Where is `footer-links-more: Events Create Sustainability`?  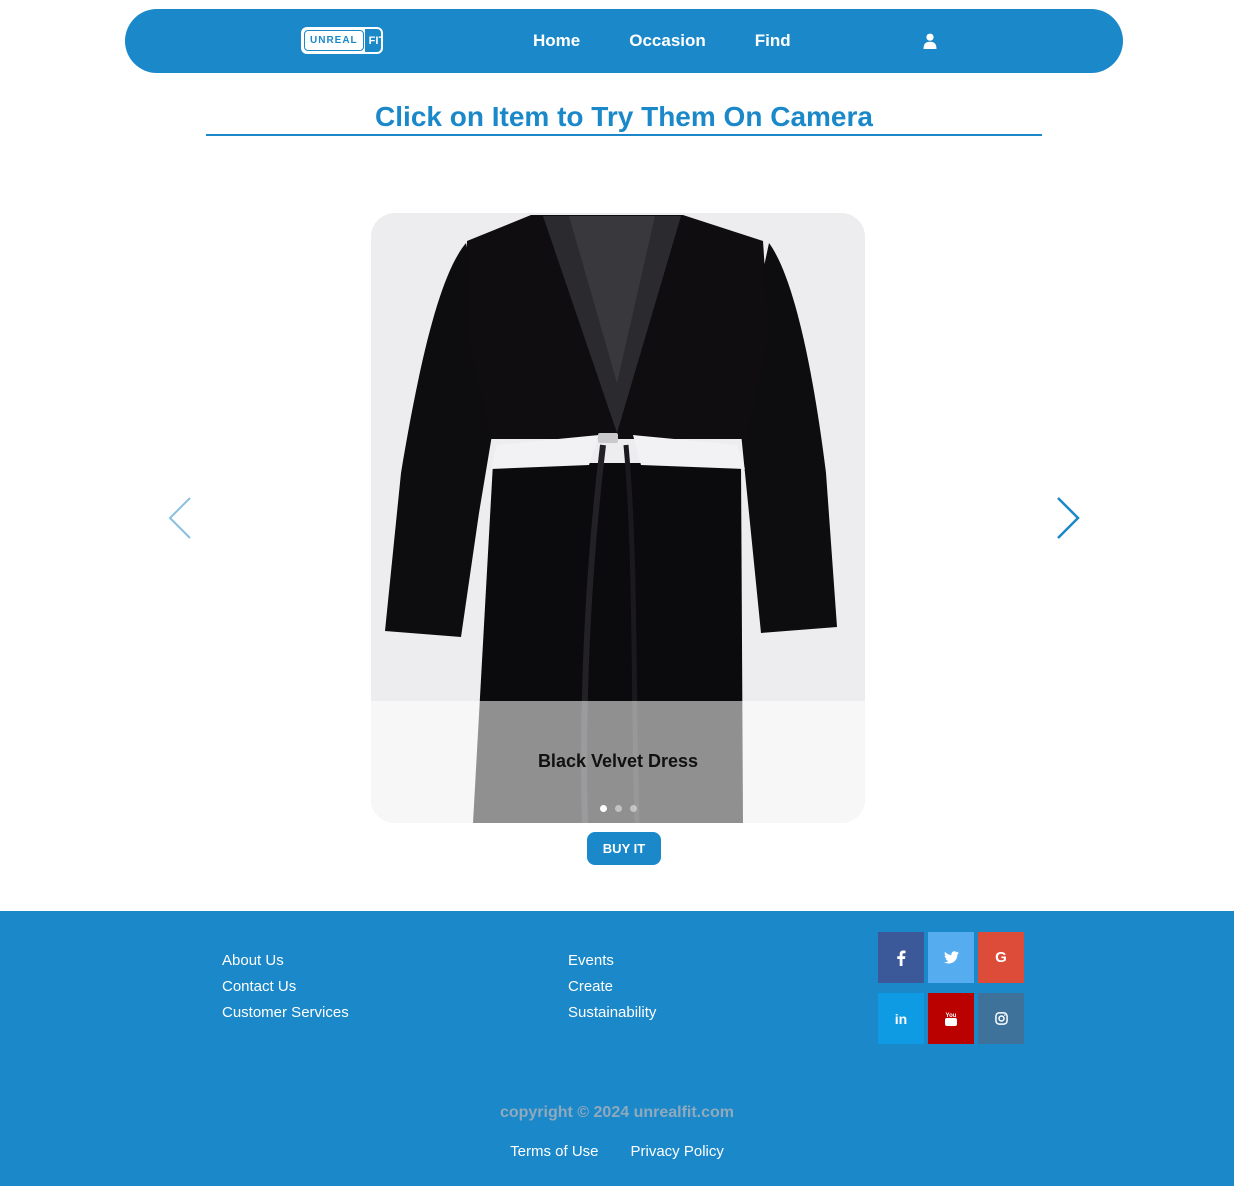 footer-links-more: Events Create Sustainability is located at coordinates (612, 990).